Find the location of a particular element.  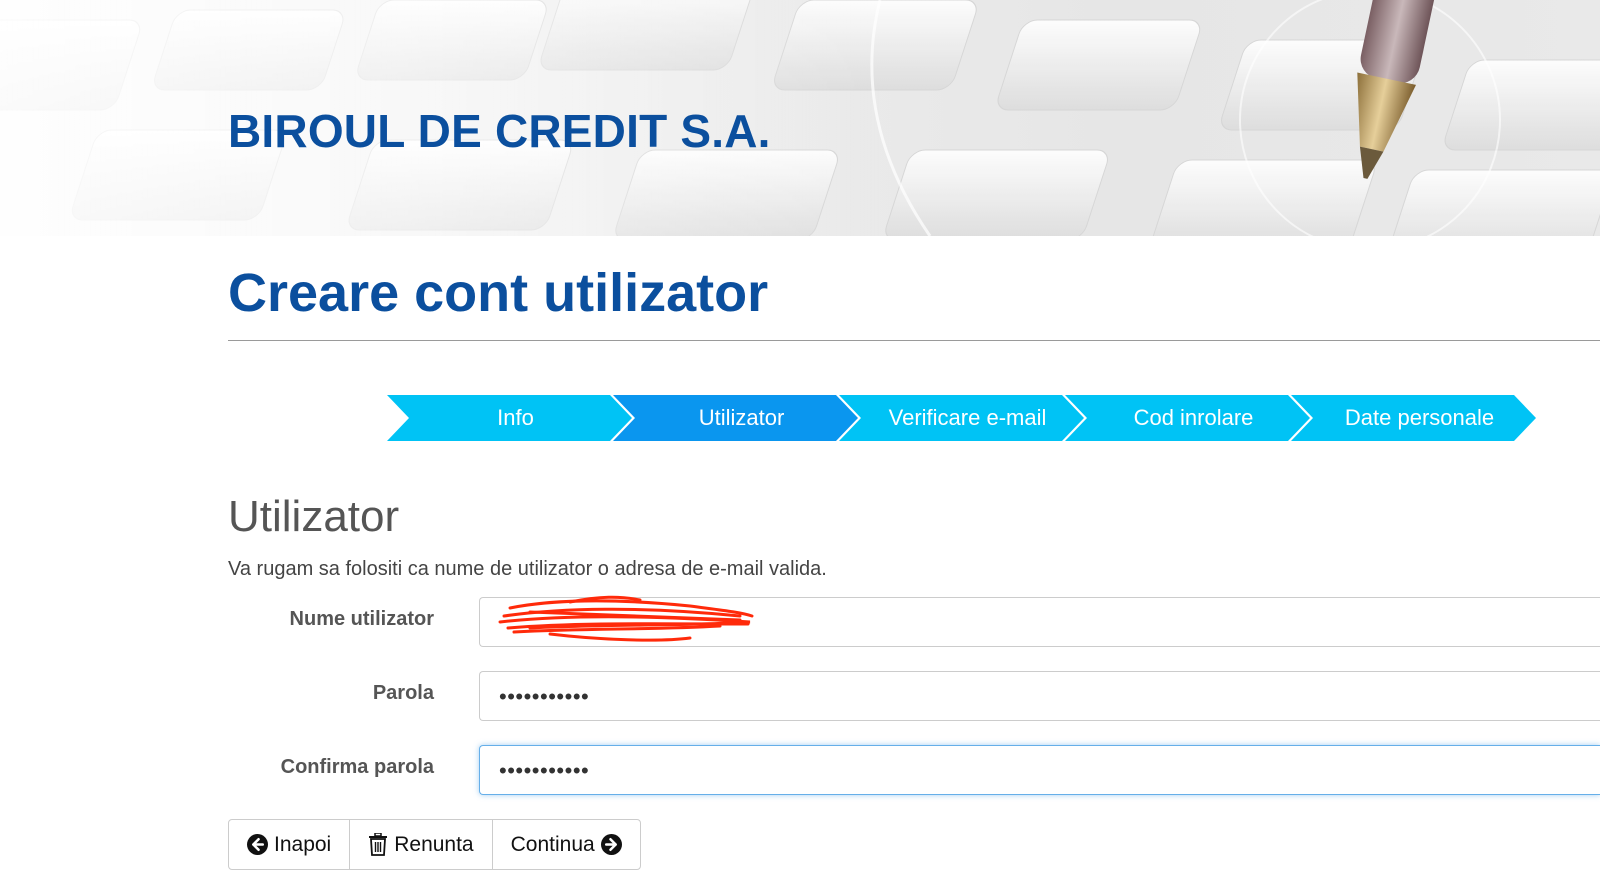

username-label: Nume utilizator is located at coordinates (361, 619).